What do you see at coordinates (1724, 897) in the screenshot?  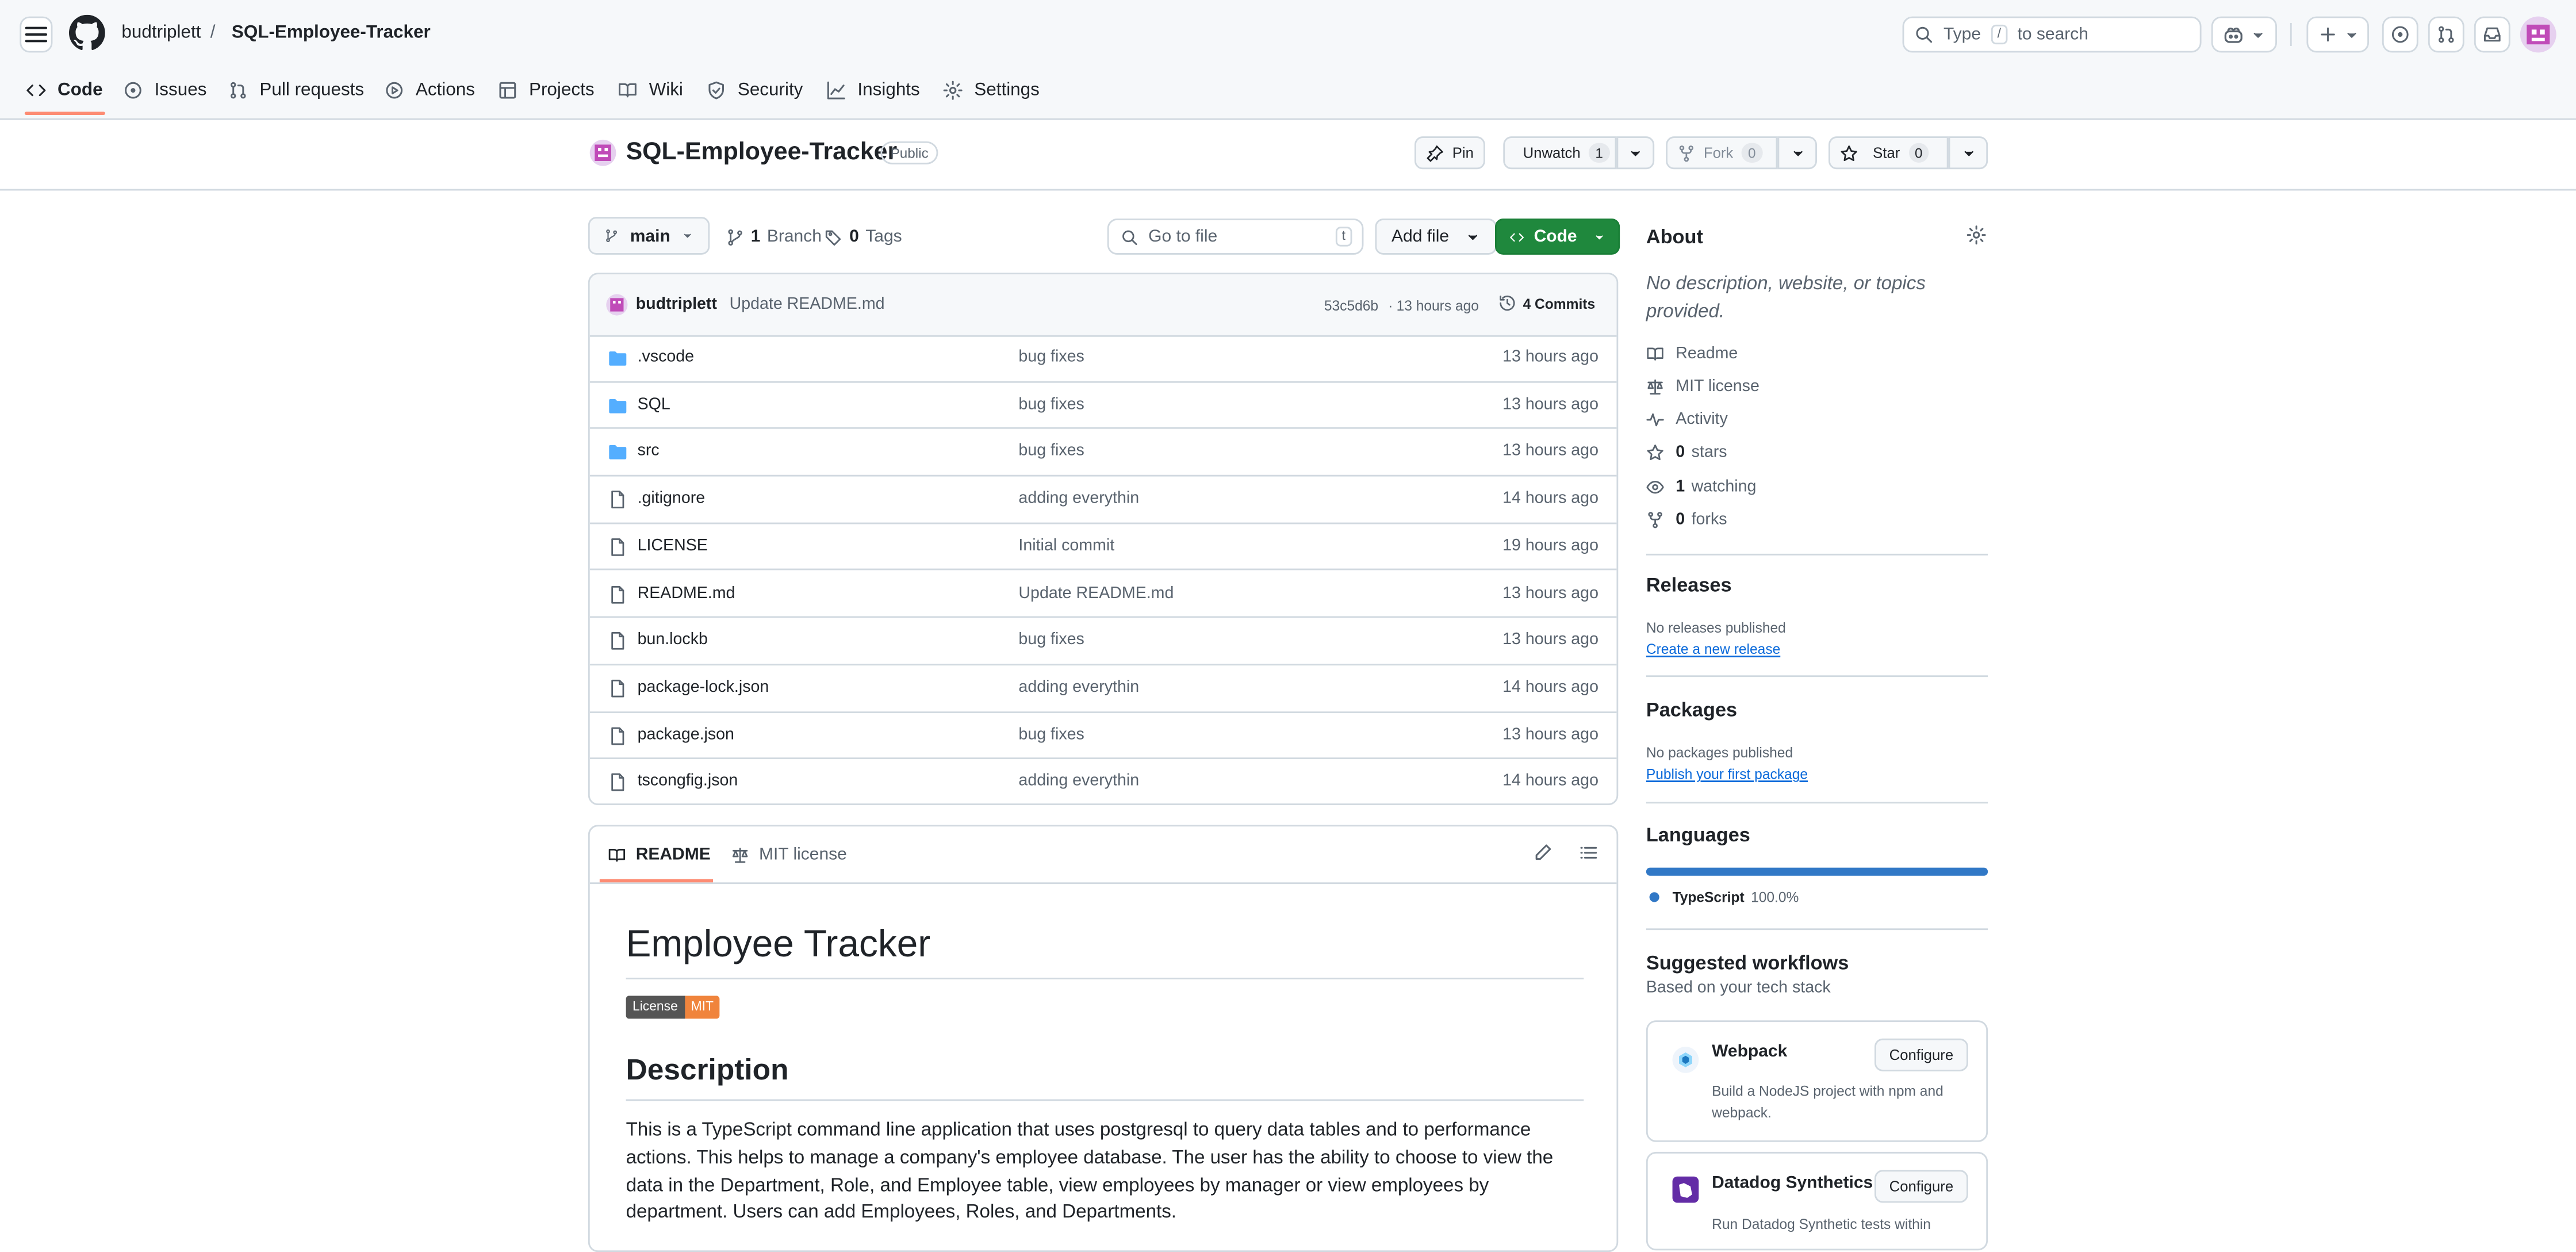 I see `language-item-typescript: TypeScript 100.0%` at bounding box center [1724, 897].